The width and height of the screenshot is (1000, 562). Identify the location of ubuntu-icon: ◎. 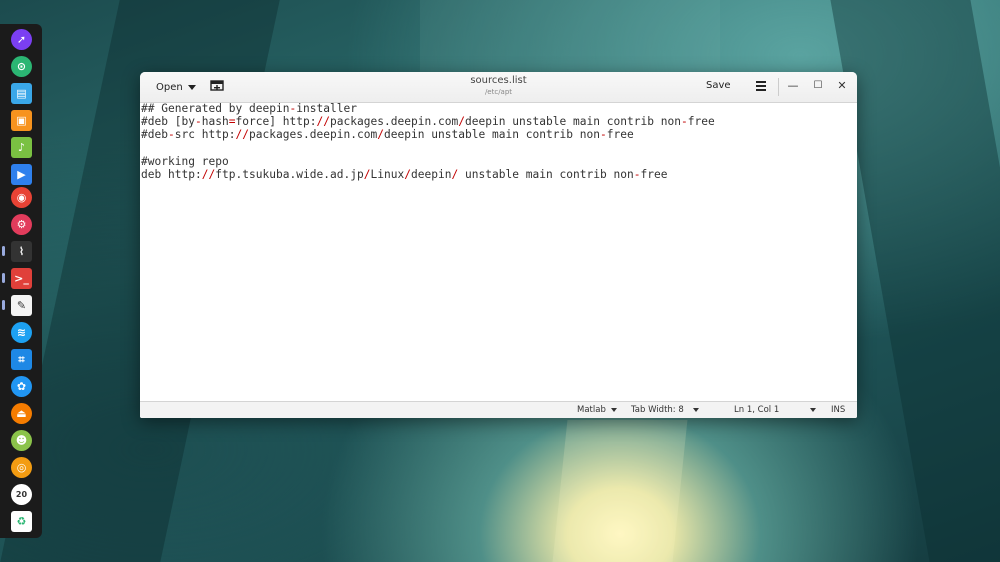
(21, 467).